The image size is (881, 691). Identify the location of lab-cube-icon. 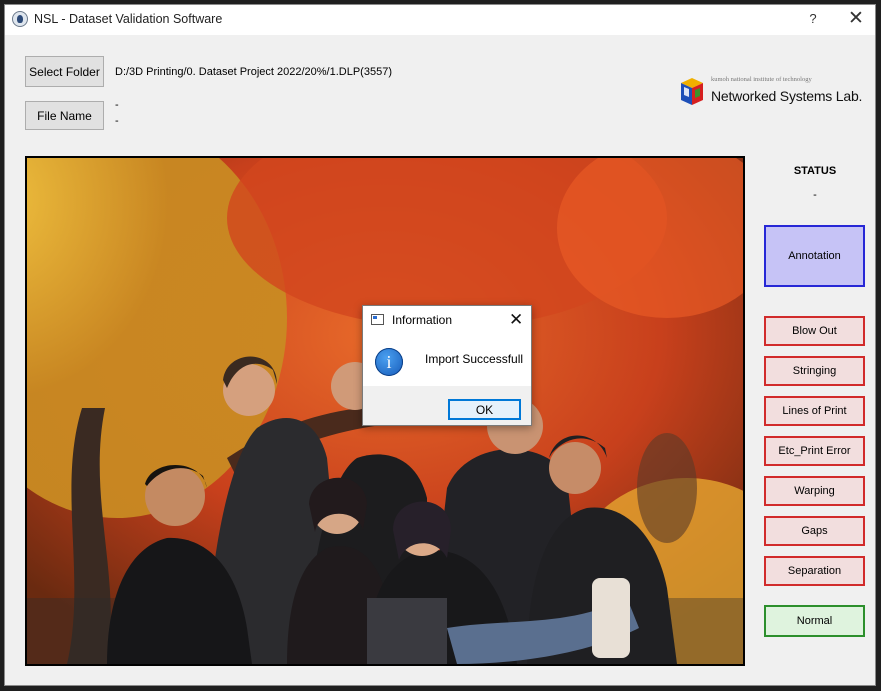
(692, 91).